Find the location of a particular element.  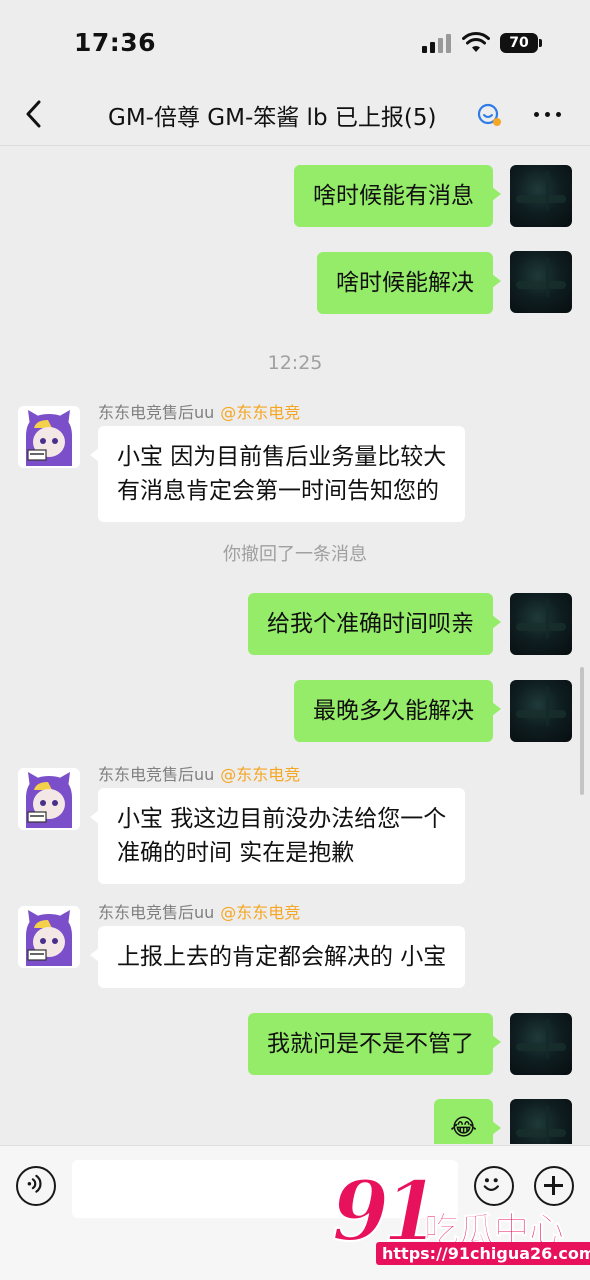

recall-notice: 你撤回了一条消息 is located at coordinates (295, 554).